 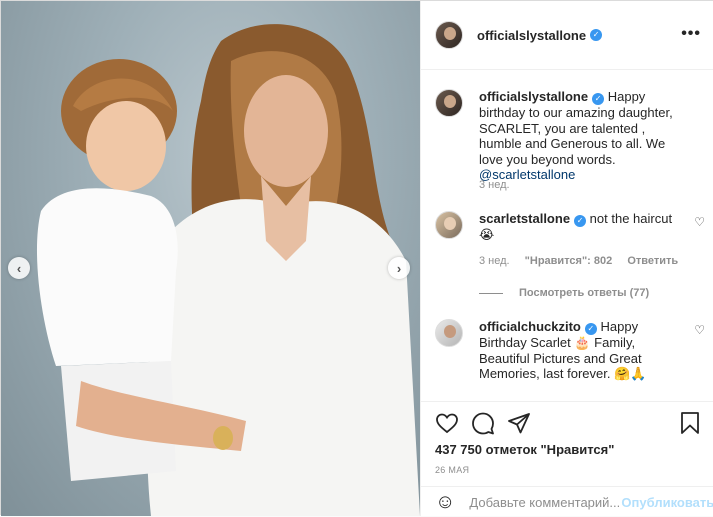 What do you see at coordinates (691, 34) in the screenshot?
I see `more-options-button: •••` at bounding box center [691, 34].